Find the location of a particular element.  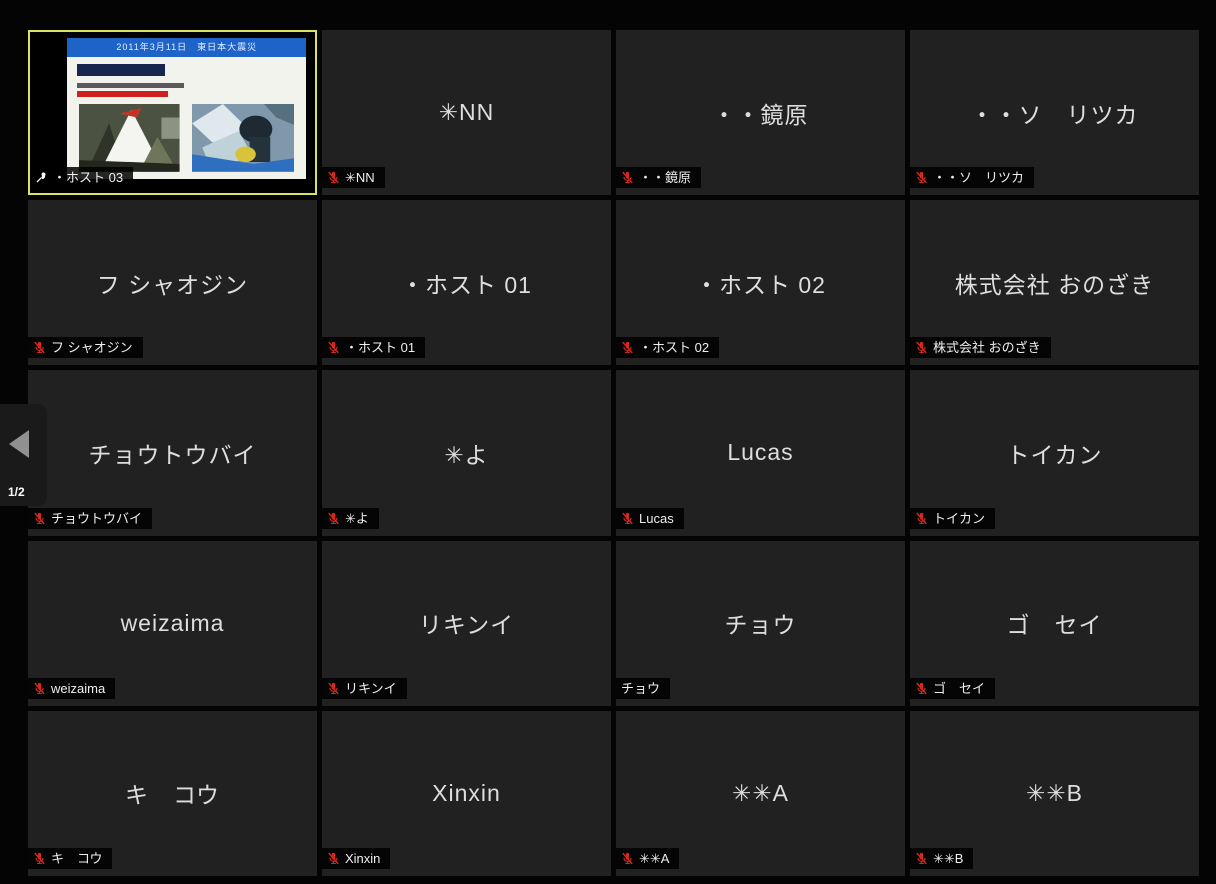

name-tag: ・・ソ リツカ is located at coordinates (972, 178).